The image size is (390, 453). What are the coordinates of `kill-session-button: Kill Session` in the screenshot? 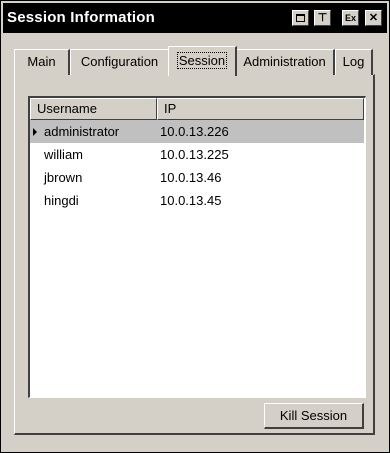 It's located at (314, 416).